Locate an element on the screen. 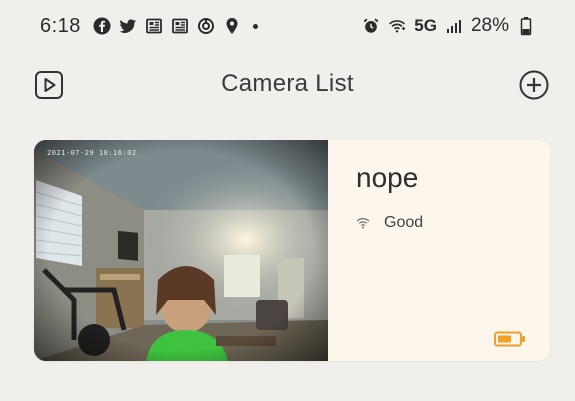 The width and height of the screenshot is (575, 401). add-circle-icon is located at coordinates (534, 85).